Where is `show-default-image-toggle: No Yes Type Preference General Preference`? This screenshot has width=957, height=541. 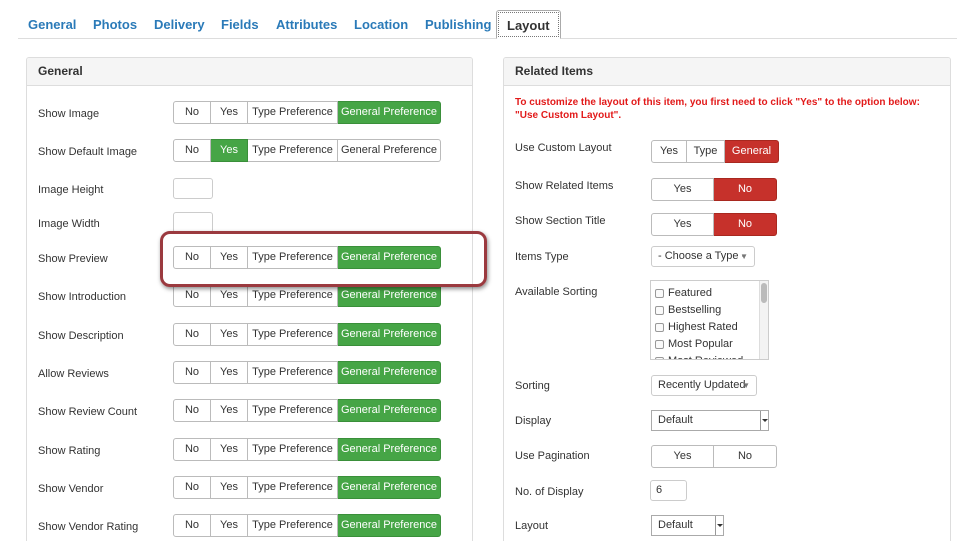
show-default-image-toggle: No Yes Type Preference General Preference is located at coordinates (307, 150).